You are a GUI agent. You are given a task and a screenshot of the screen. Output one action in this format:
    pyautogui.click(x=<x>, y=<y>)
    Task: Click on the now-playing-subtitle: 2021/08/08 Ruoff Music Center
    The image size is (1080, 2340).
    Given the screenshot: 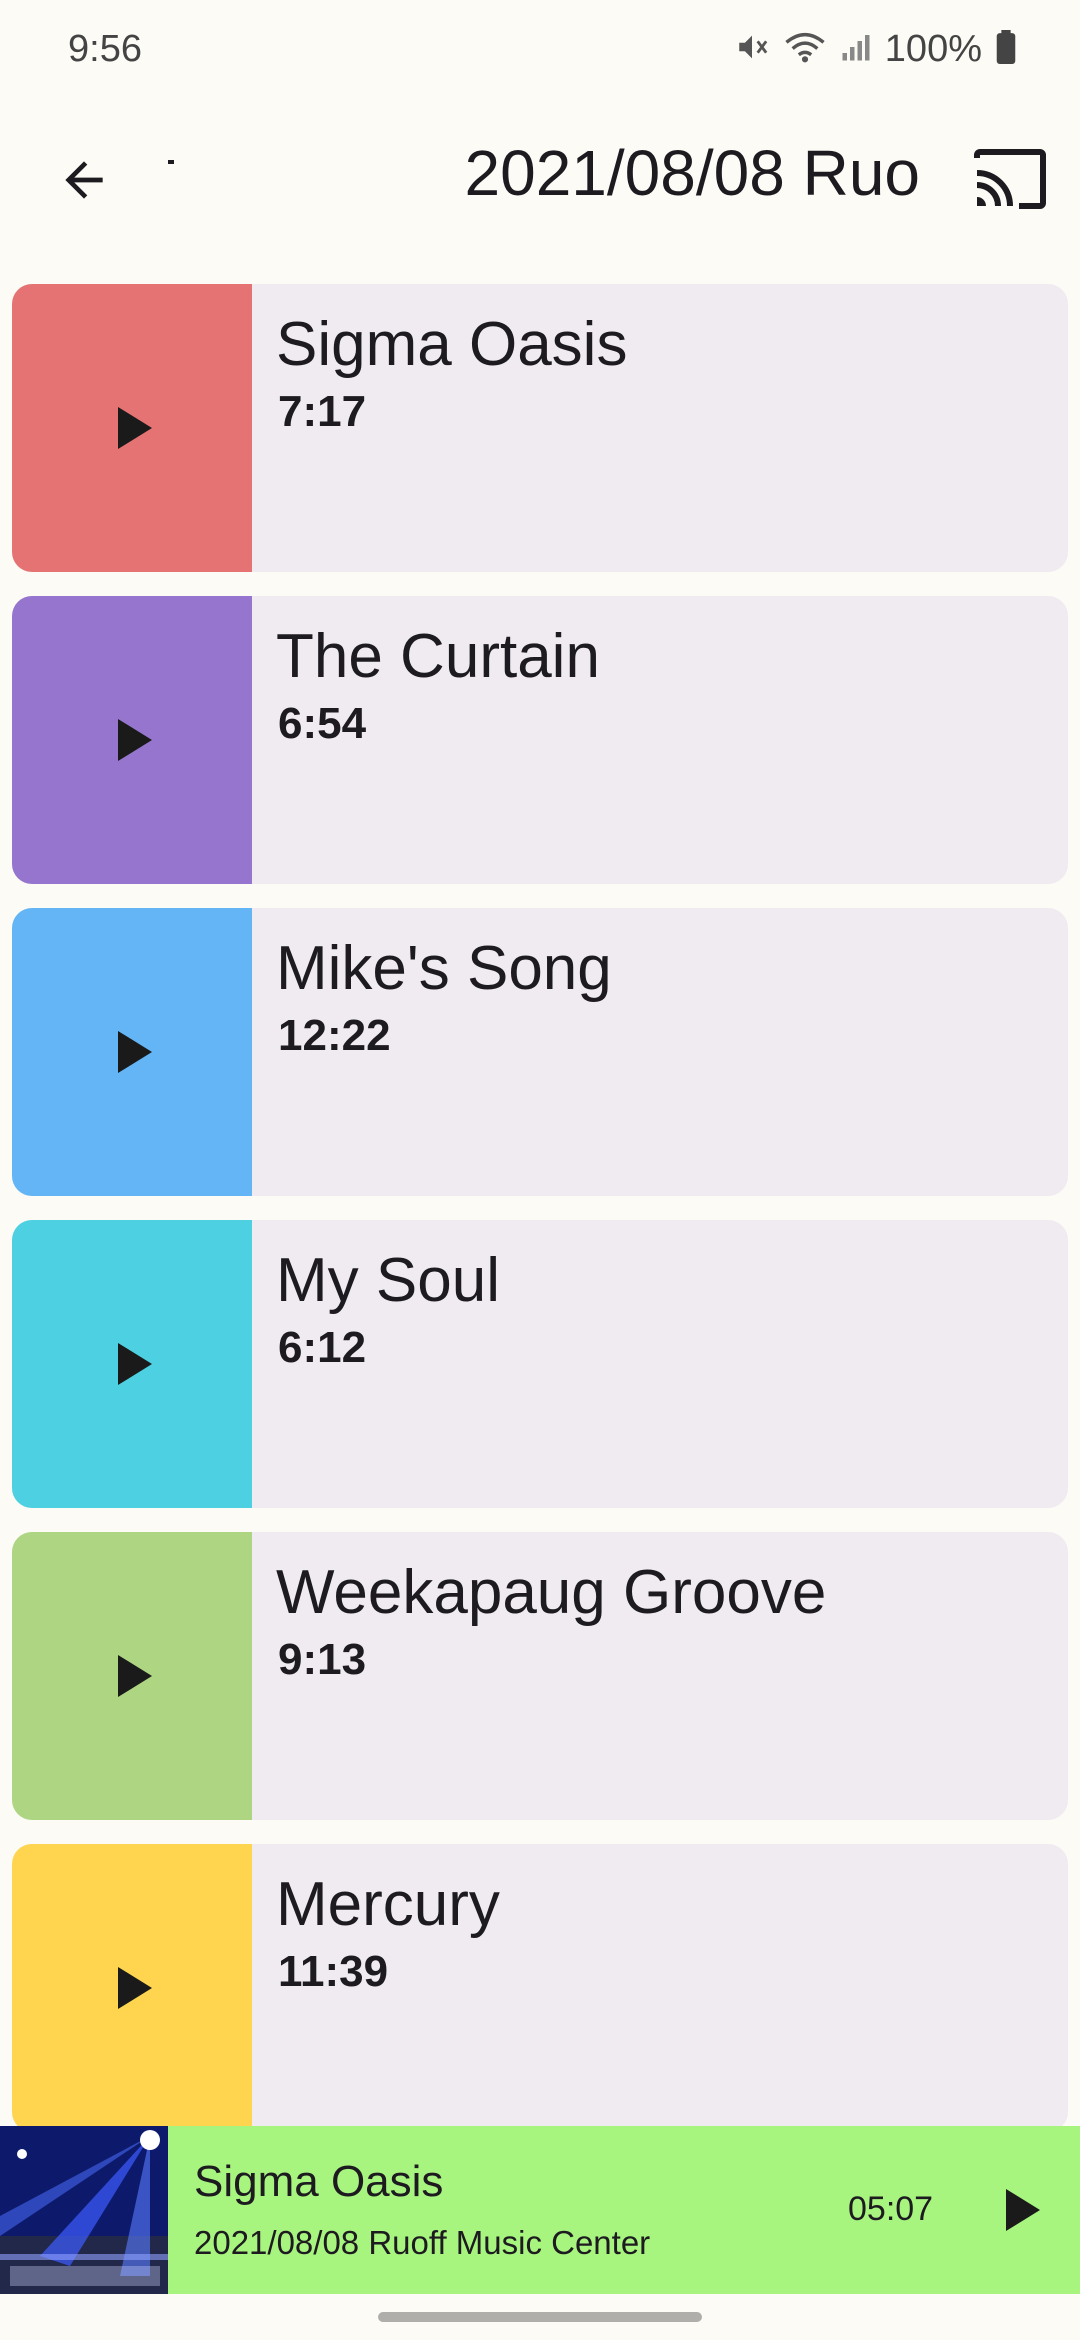 What is the action you would take?
    pyautogui.click(x=422, y=2242)
    